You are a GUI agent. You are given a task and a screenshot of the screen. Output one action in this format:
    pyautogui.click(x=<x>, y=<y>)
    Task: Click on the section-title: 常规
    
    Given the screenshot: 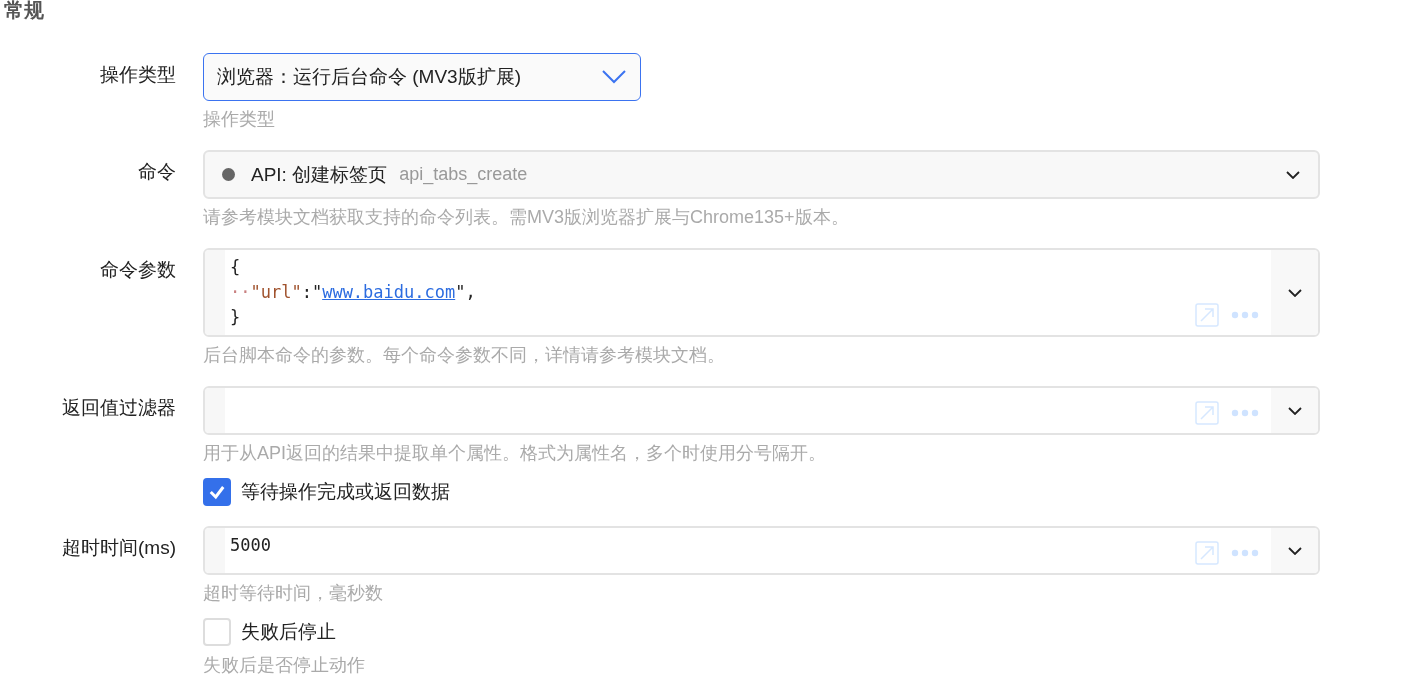 What is the action you would take?
    pyautogui.click(x=24, y=10)
    